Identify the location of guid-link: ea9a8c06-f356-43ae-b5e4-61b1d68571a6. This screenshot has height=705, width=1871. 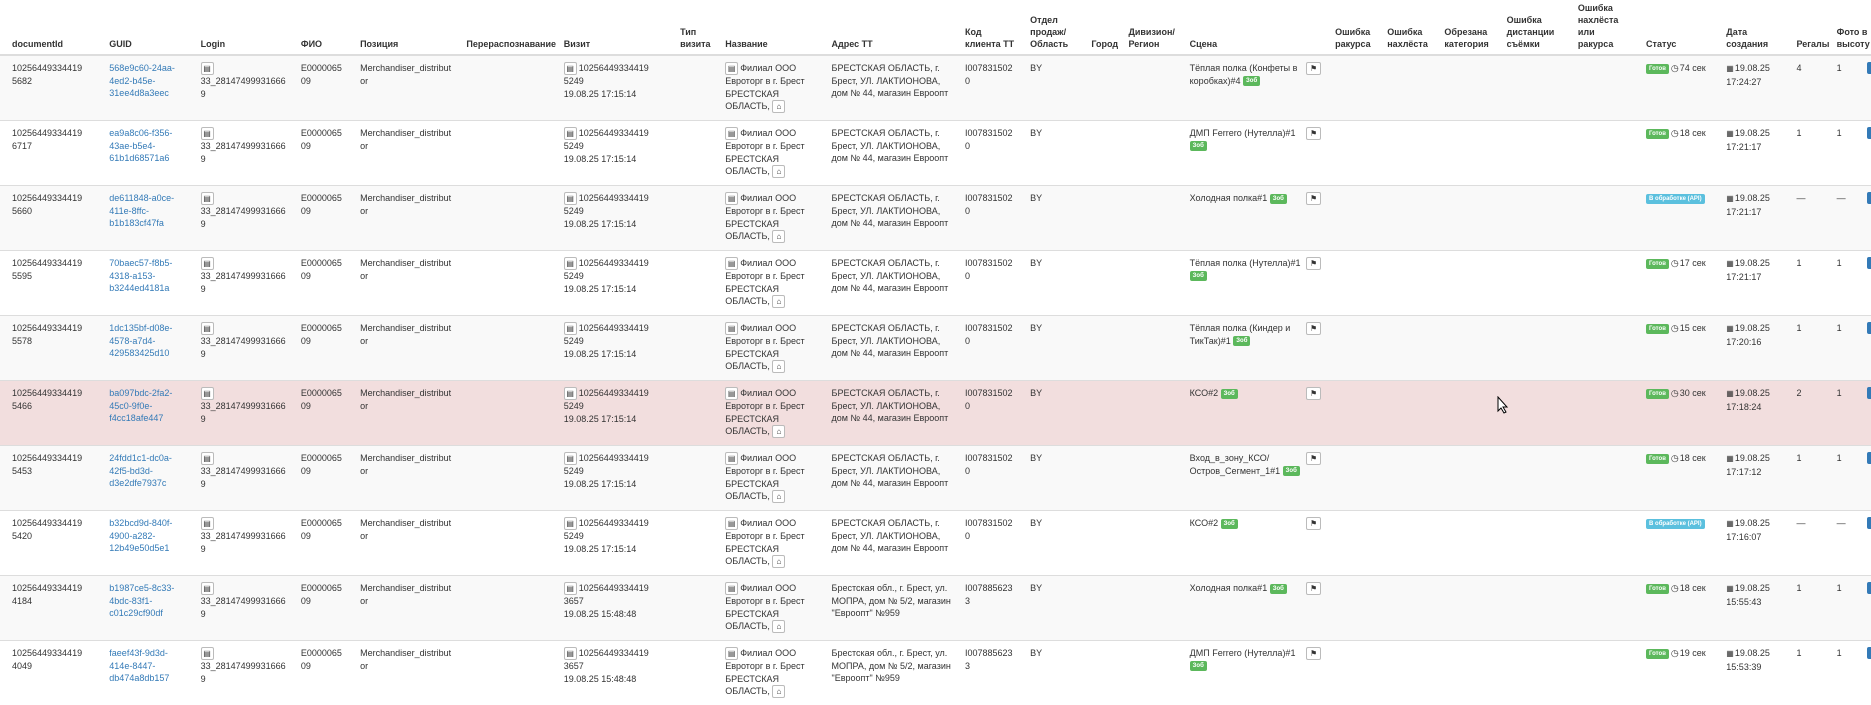
(140, 145).